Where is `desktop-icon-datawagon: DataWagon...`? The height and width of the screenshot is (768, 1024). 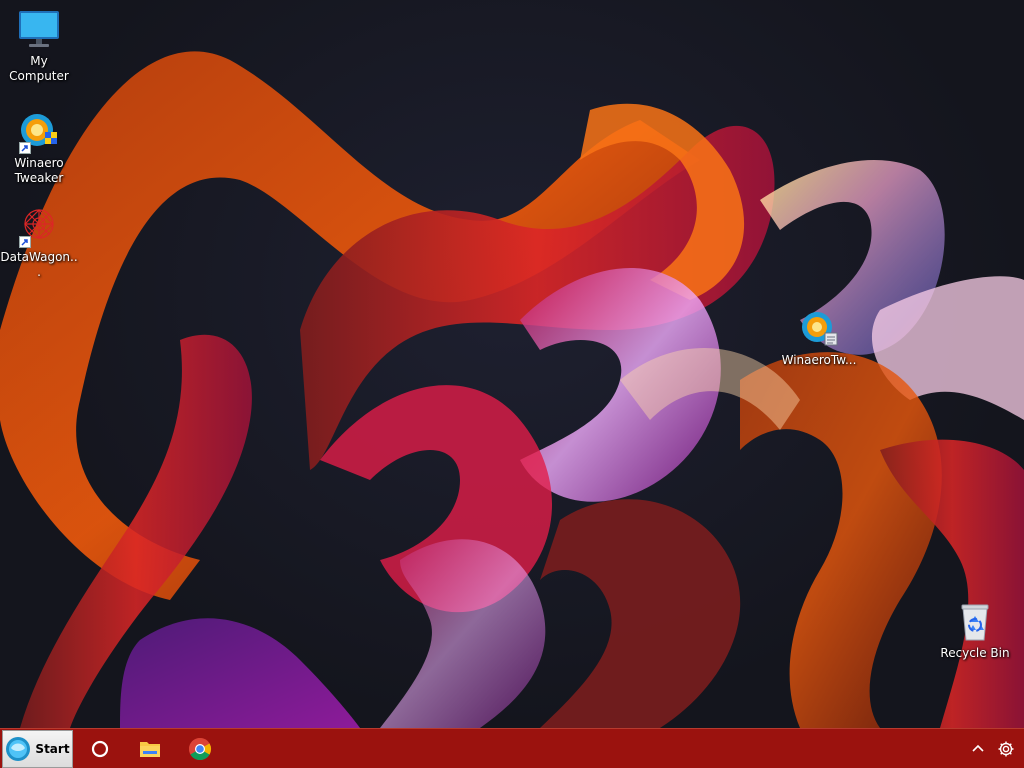 desktop-icon-datawagon: DataWagon... is located at coordinates (39, 242).